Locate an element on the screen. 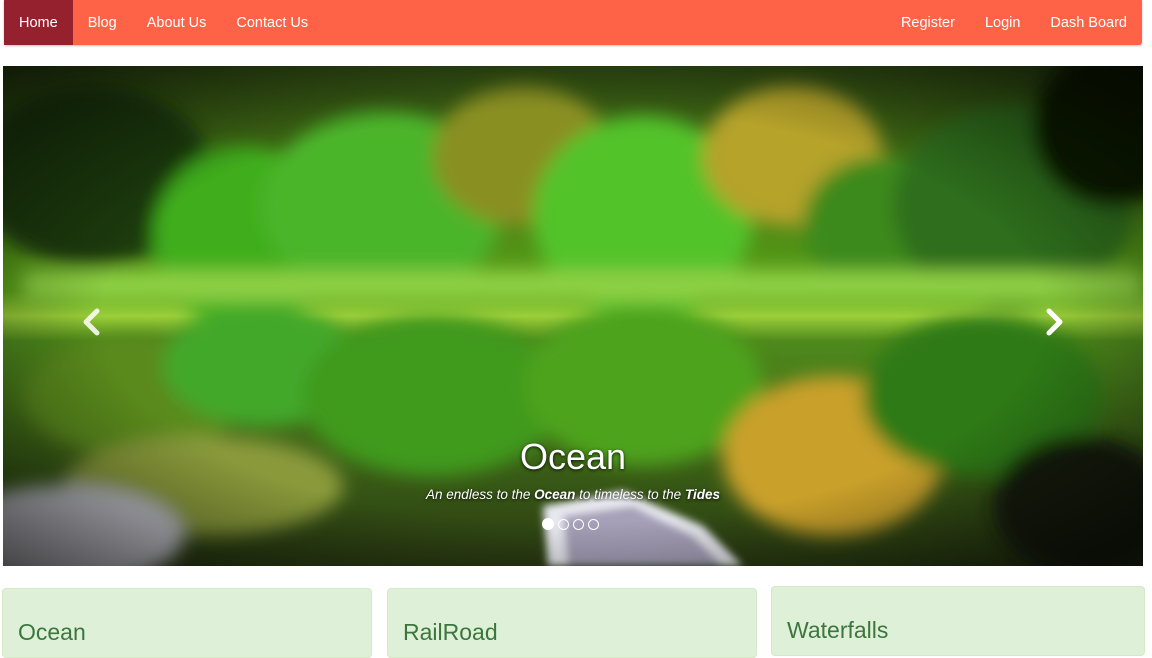  panel-title: Ocean is located at coordinates (52, 632).